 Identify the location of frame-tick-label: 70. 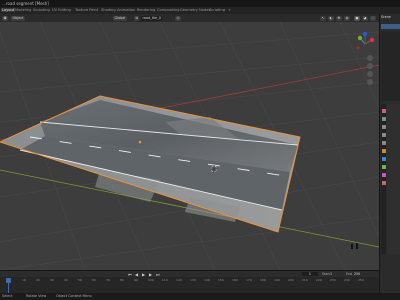
(108, 280).